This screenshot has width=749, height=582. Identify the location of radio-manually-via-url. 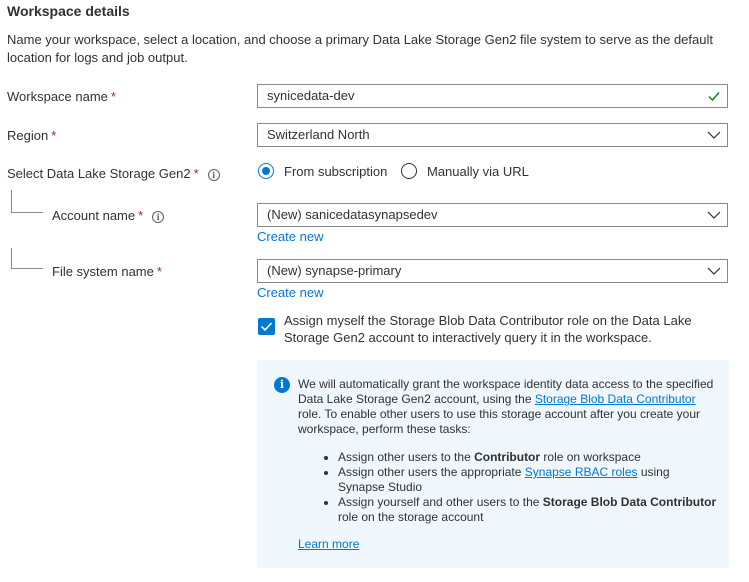
(409, 172).